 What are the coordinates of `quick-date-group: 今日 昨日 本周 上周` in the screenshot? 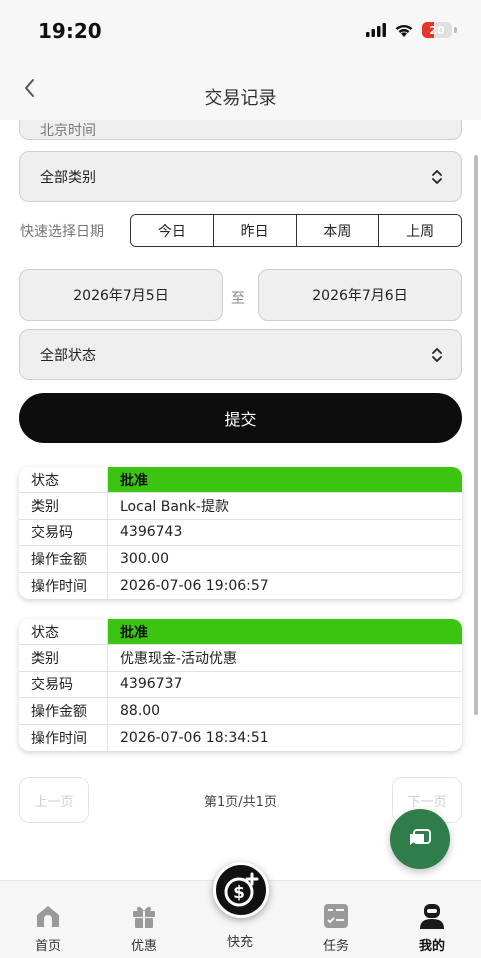 It's located at (296, 230).